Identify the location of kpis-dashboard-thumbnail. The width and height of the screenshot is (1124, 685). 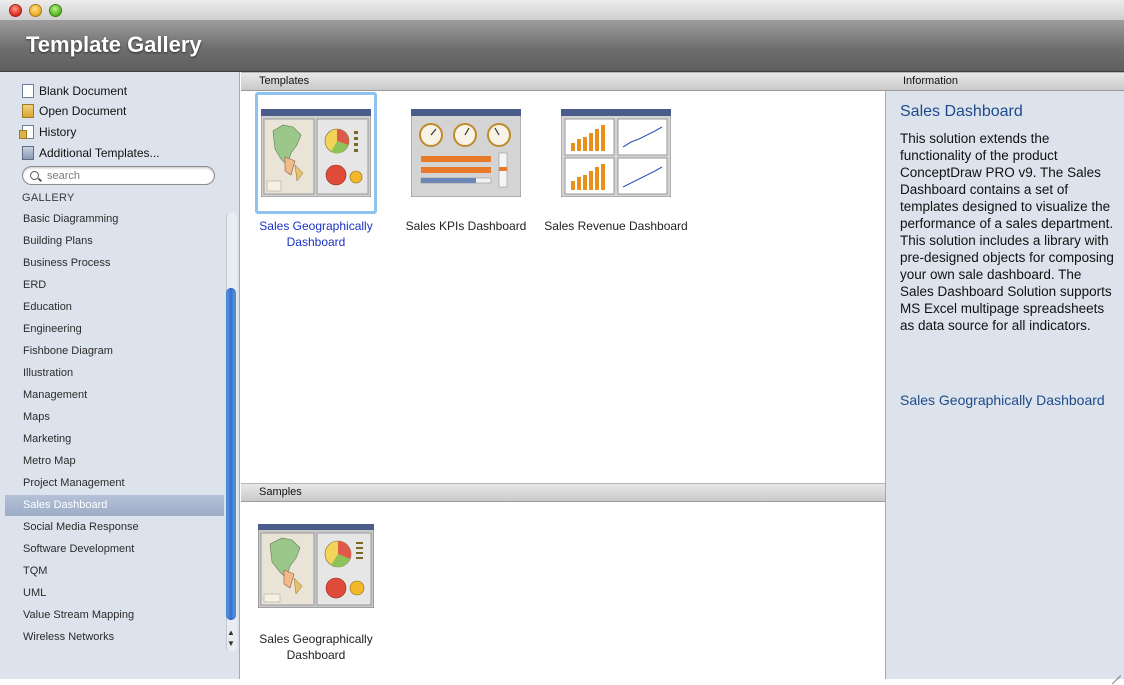
(466, 153).